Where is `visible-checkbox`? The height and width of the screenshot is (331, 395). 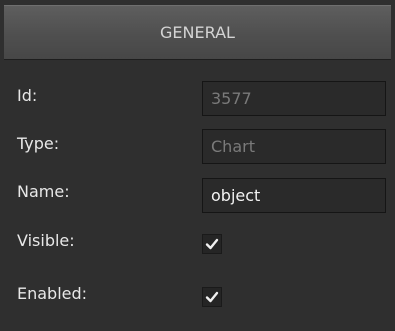 visible-checkbox is located at coordinates (212, 244).